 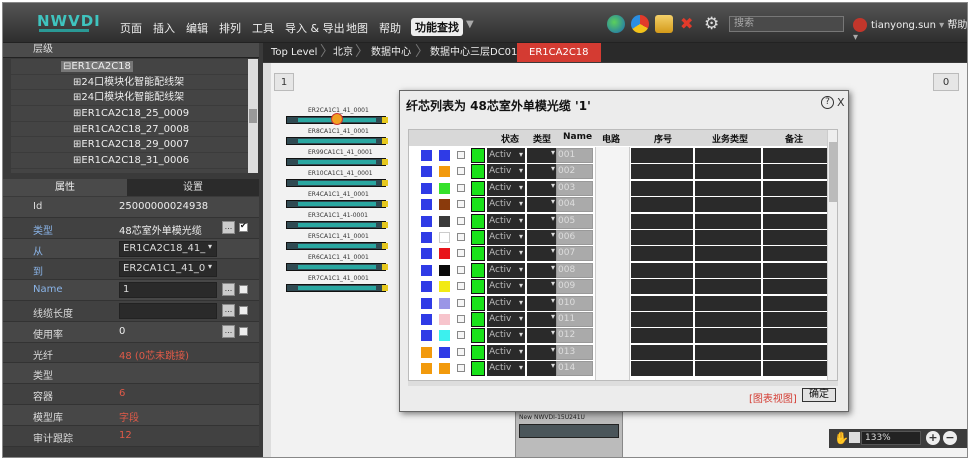 I want to click on hand-icon: ✋, so click(x=841, y=438).